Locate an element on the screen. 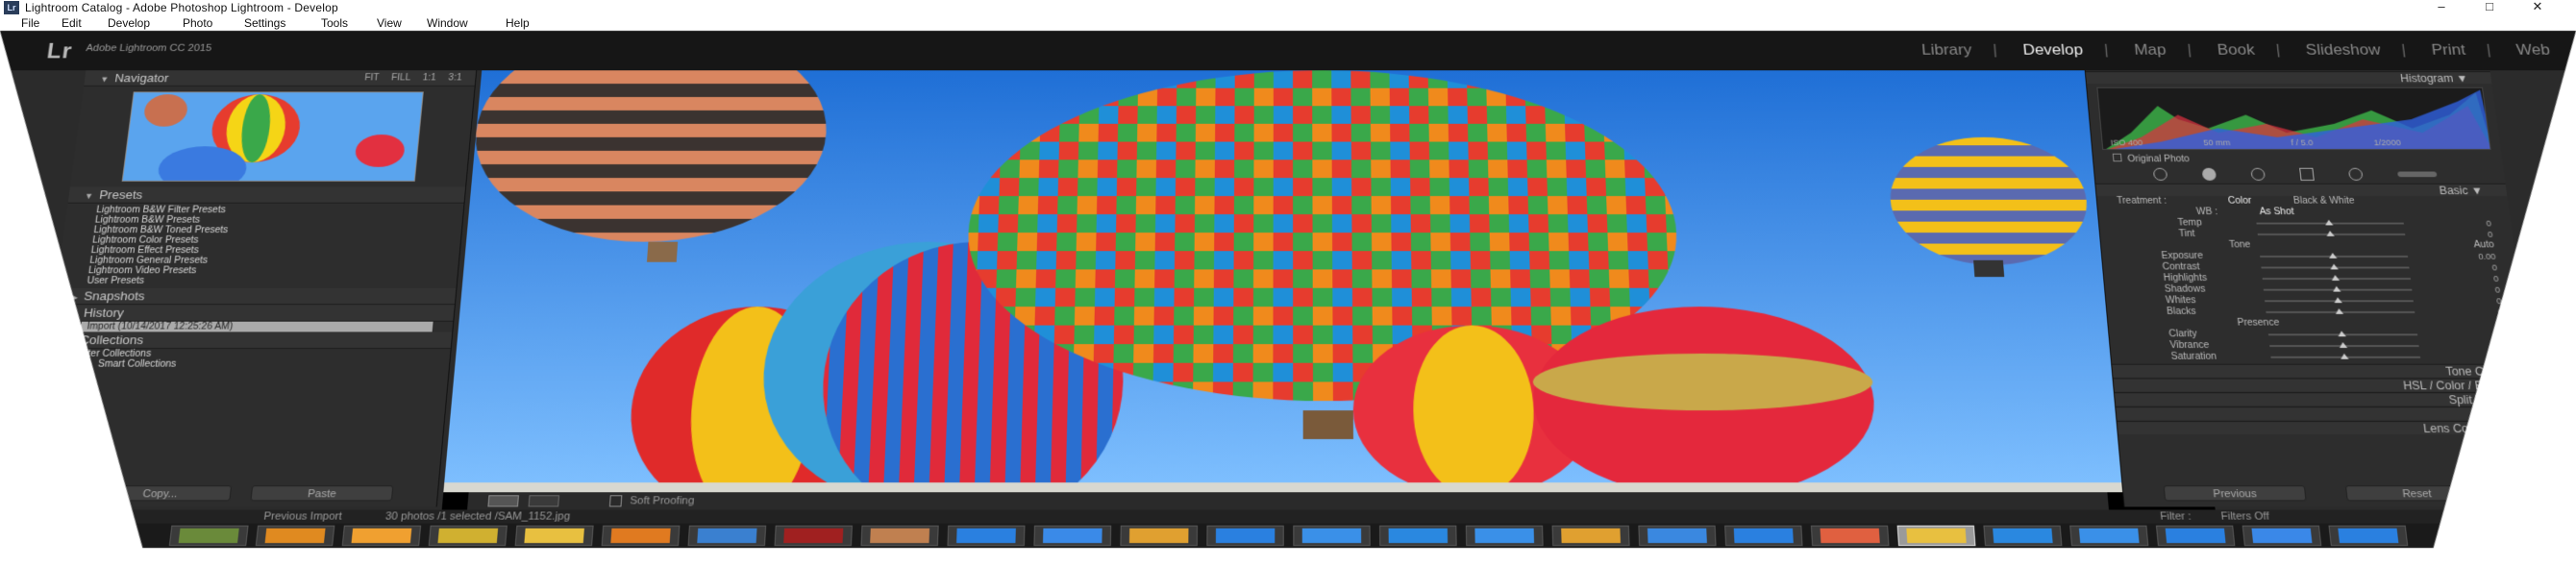 This screenshot has width=2576, height=566. filter-dropdown: Filters Off is located at coordinates (2245, 516).